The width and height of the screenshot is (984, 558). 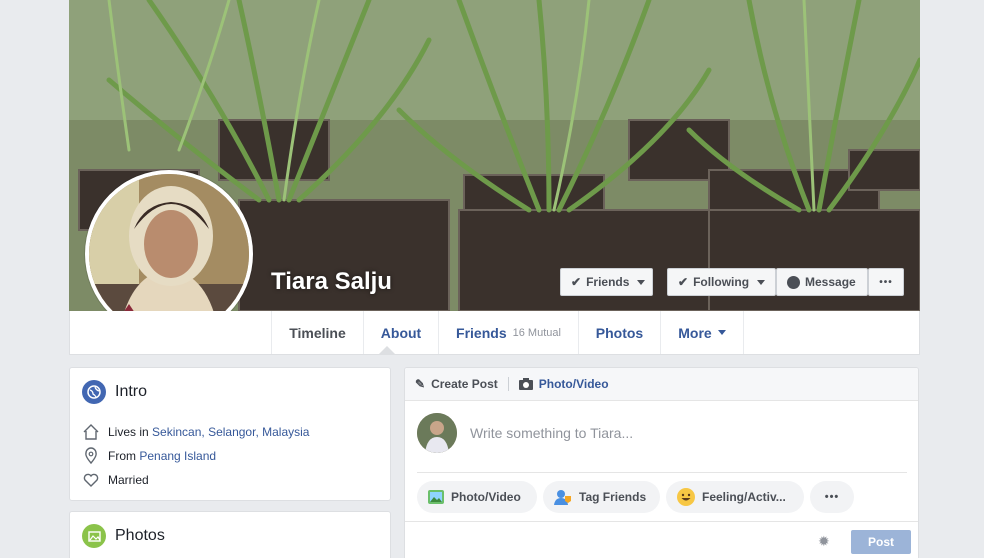 I want to click on camera-icon, so click(x=525, y=384).